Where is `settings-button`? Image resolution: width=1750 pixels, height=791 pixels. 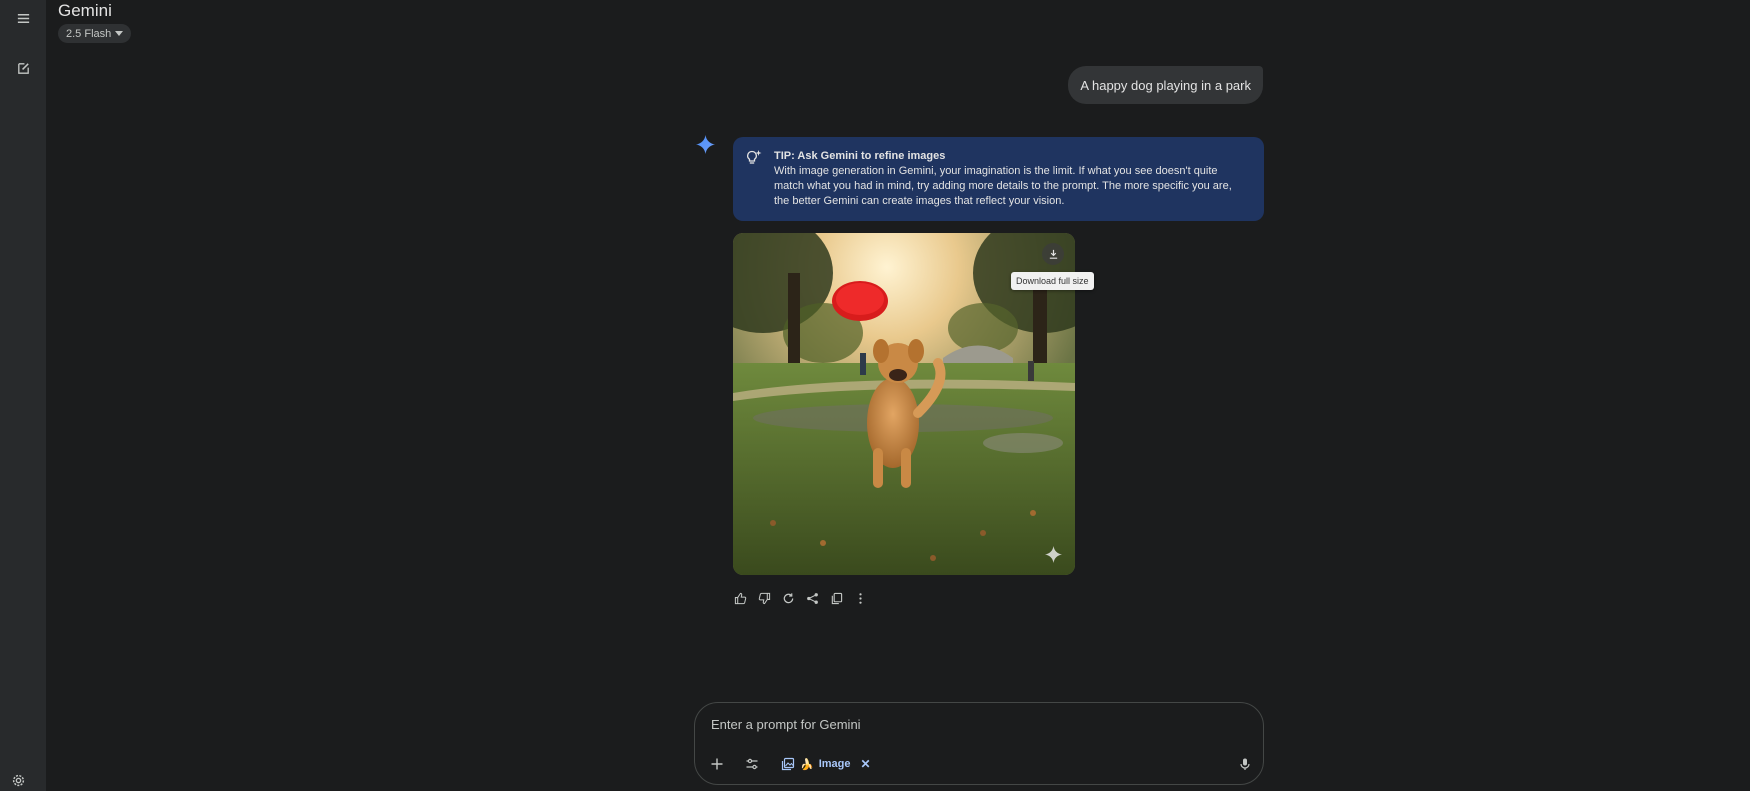 settings-button is located at coordinates (18, 780).